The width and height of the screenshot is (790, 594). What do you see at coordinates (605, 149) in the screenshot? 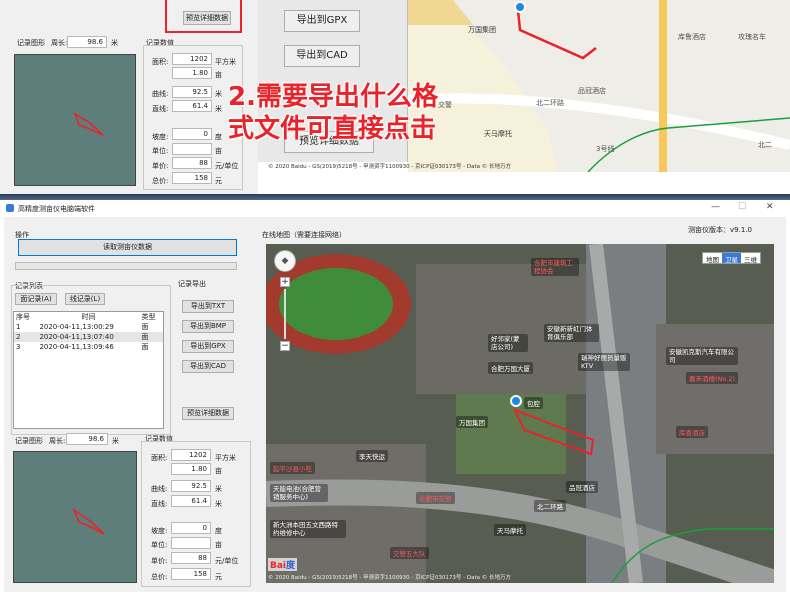
I see `top-map-label-8: 3号线` at bounding box center [605, 149].